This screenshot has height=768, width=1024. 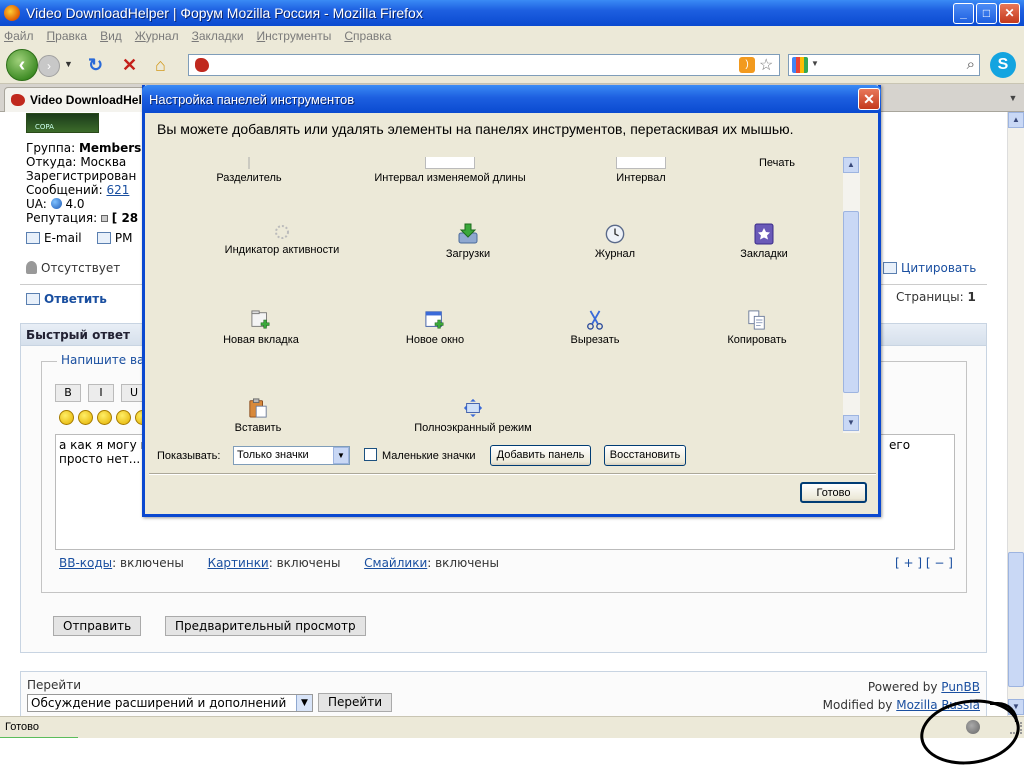 I want to click on user-status-text: Отсутствует, so click(x=81, y=268).